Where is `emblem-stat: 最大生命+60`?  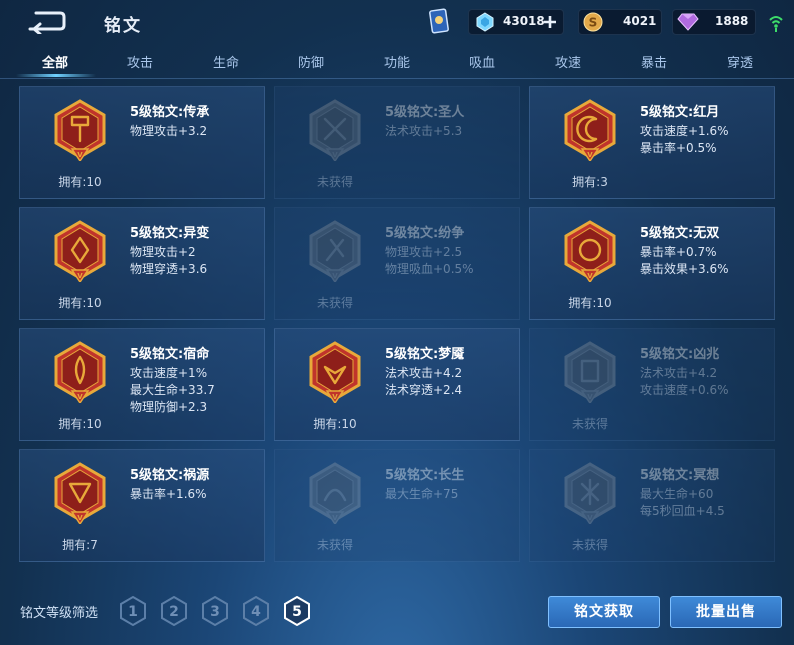
emblem-stat: 最大生命+60 is located at coordinates (677, 494).